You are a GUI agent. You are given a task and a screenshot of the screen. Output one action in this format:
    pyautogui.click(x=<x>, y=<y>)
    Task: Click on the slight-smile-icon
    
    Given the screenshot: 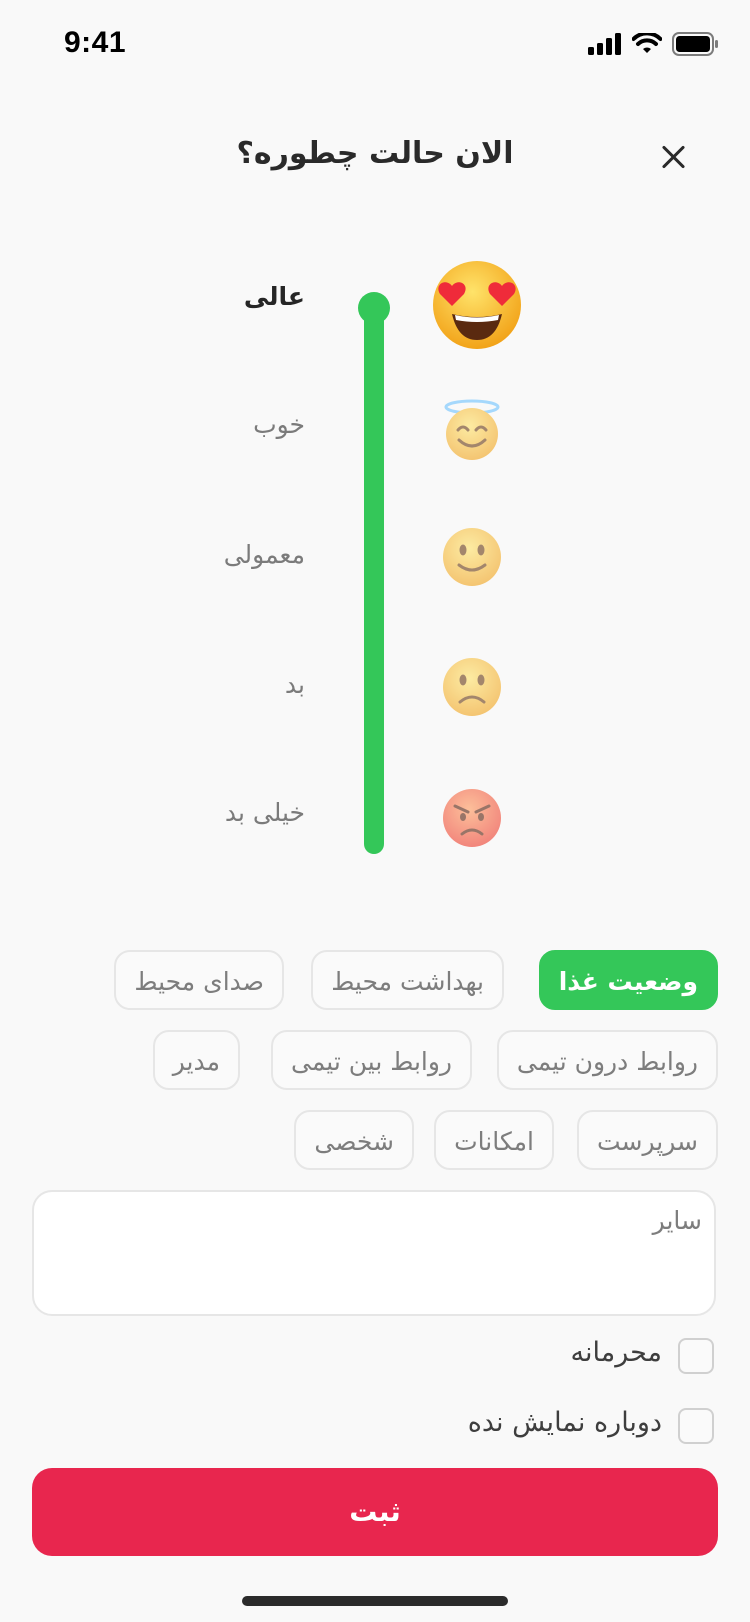 What is the action you would take?
    pyautogui.click(x=472, y=557)
    